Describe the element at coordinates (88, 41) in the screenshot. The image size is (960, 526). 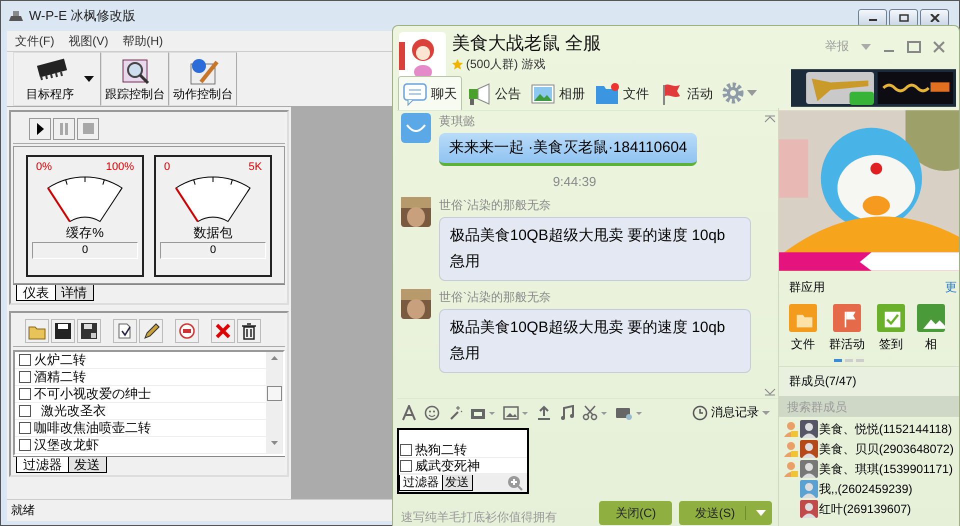
I see `menu-item: 视图(V)` at that location.